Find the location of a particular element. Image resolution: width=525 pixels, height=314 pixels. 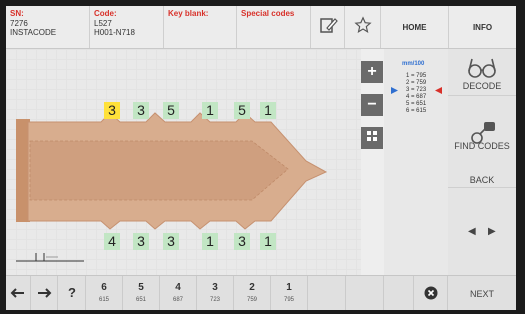

depth-number: 3 is located at coordinates (215, 287).